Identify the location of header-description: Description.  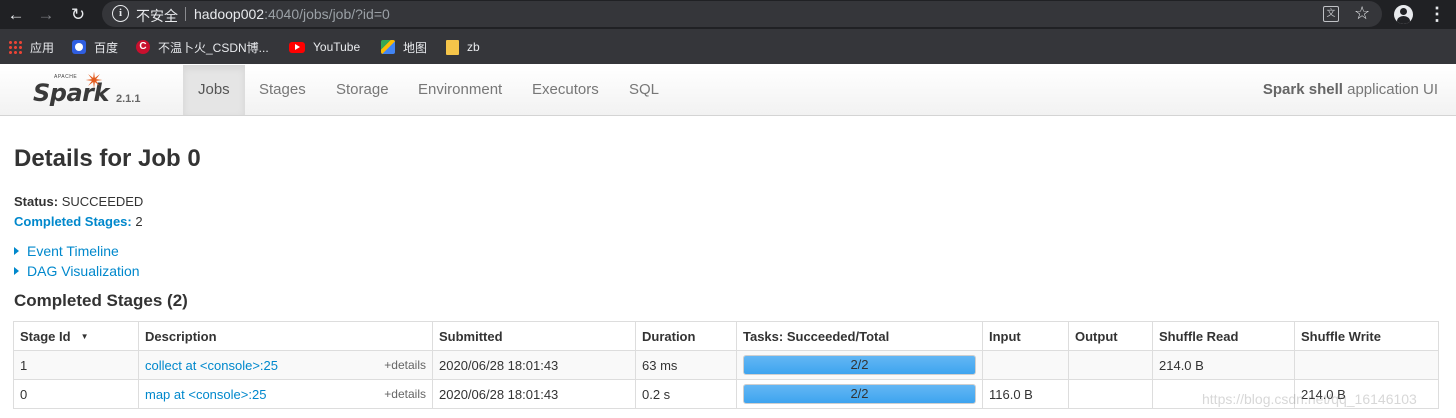
(285, 336).